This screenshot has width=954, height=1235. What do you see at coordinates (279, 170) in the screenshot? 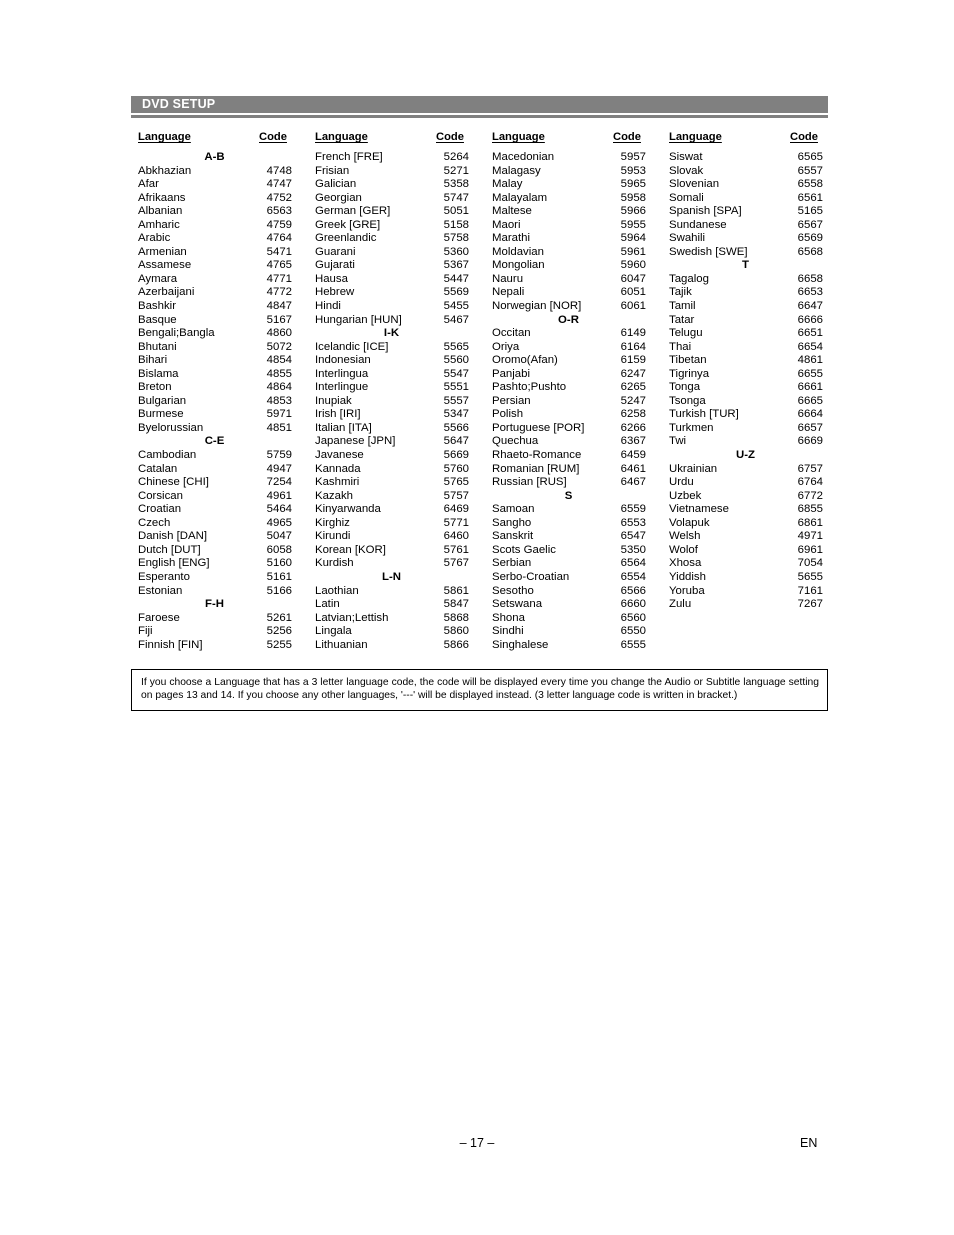
I see `language-code: 4748` at bounding box center [279, 170].